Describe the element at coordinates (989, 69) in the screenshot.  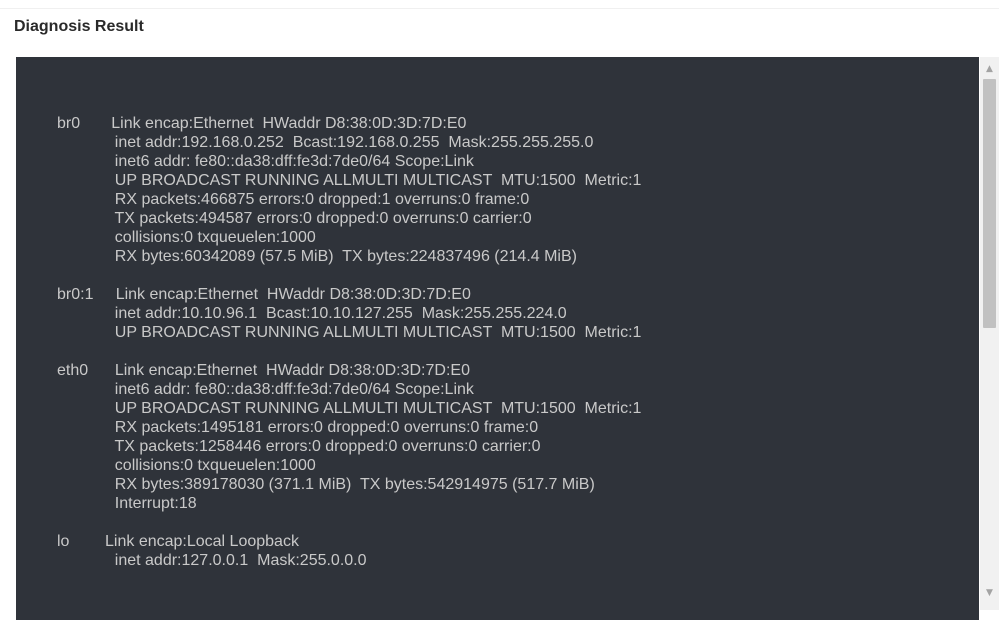
I see `chevron-up-icon: ▲` at that location.